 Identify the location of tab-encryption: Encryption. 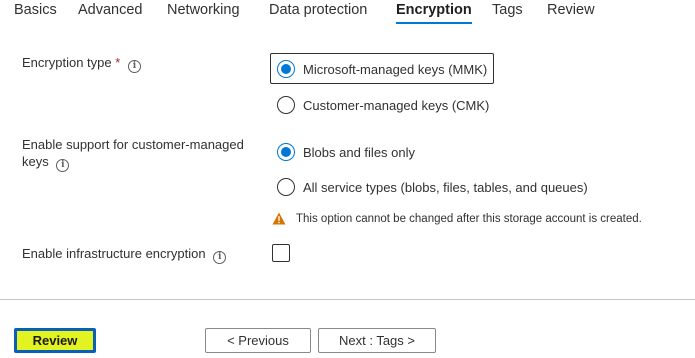
(434, 13).